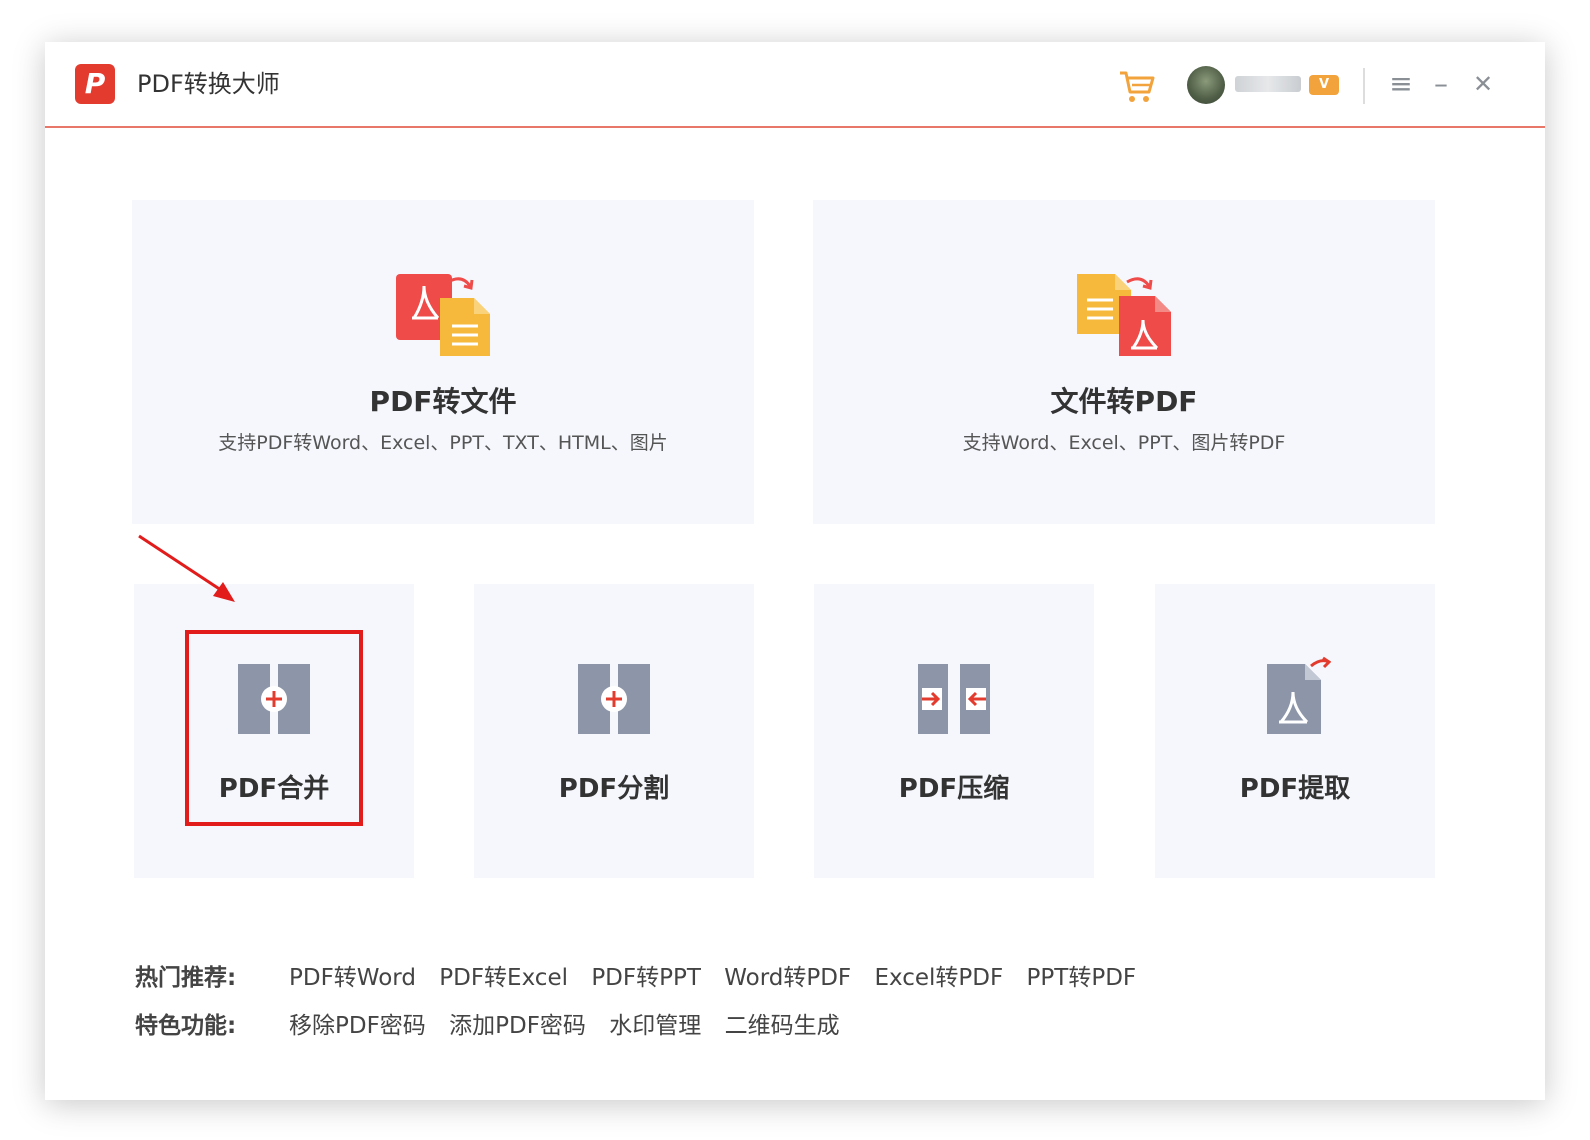  I want to click on username-blurred, so click(1268, 84).